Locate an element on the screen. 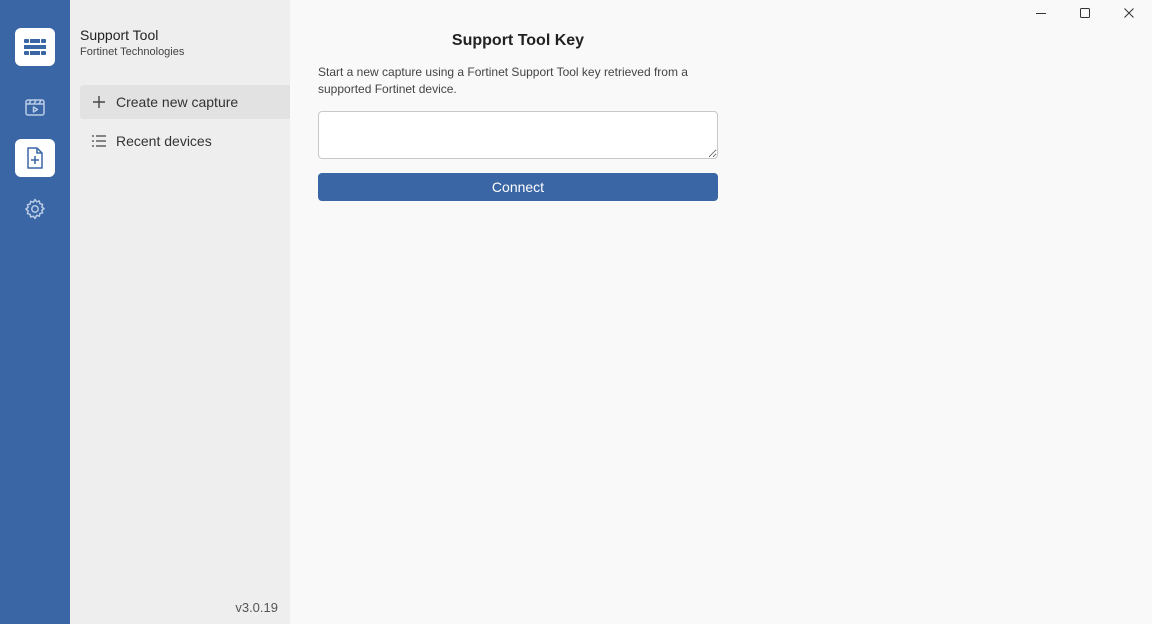 This screenshot has width=1152, height=624. sidebar-item-create-new-capture: Create new capture is located at coordinates (185, 102).